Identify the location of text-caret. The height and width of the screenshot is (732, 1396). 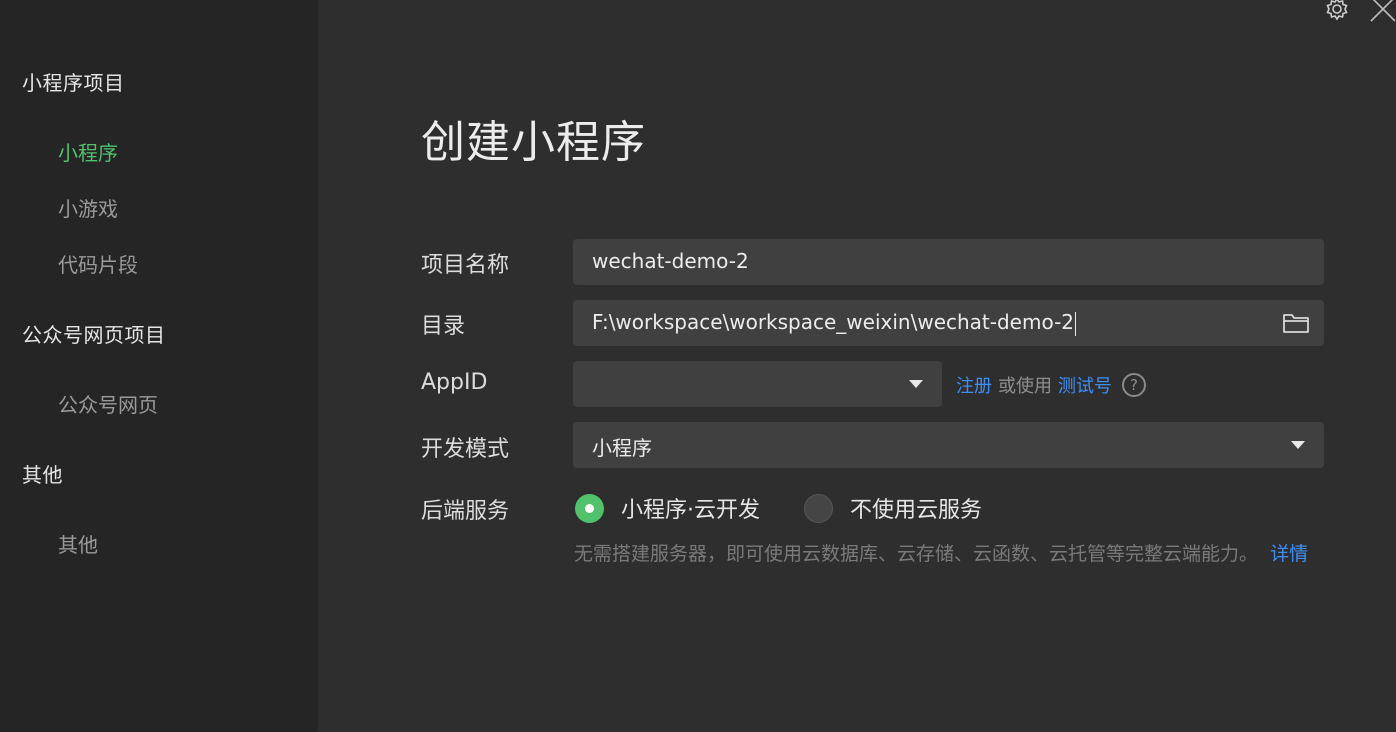
(1076, 323).